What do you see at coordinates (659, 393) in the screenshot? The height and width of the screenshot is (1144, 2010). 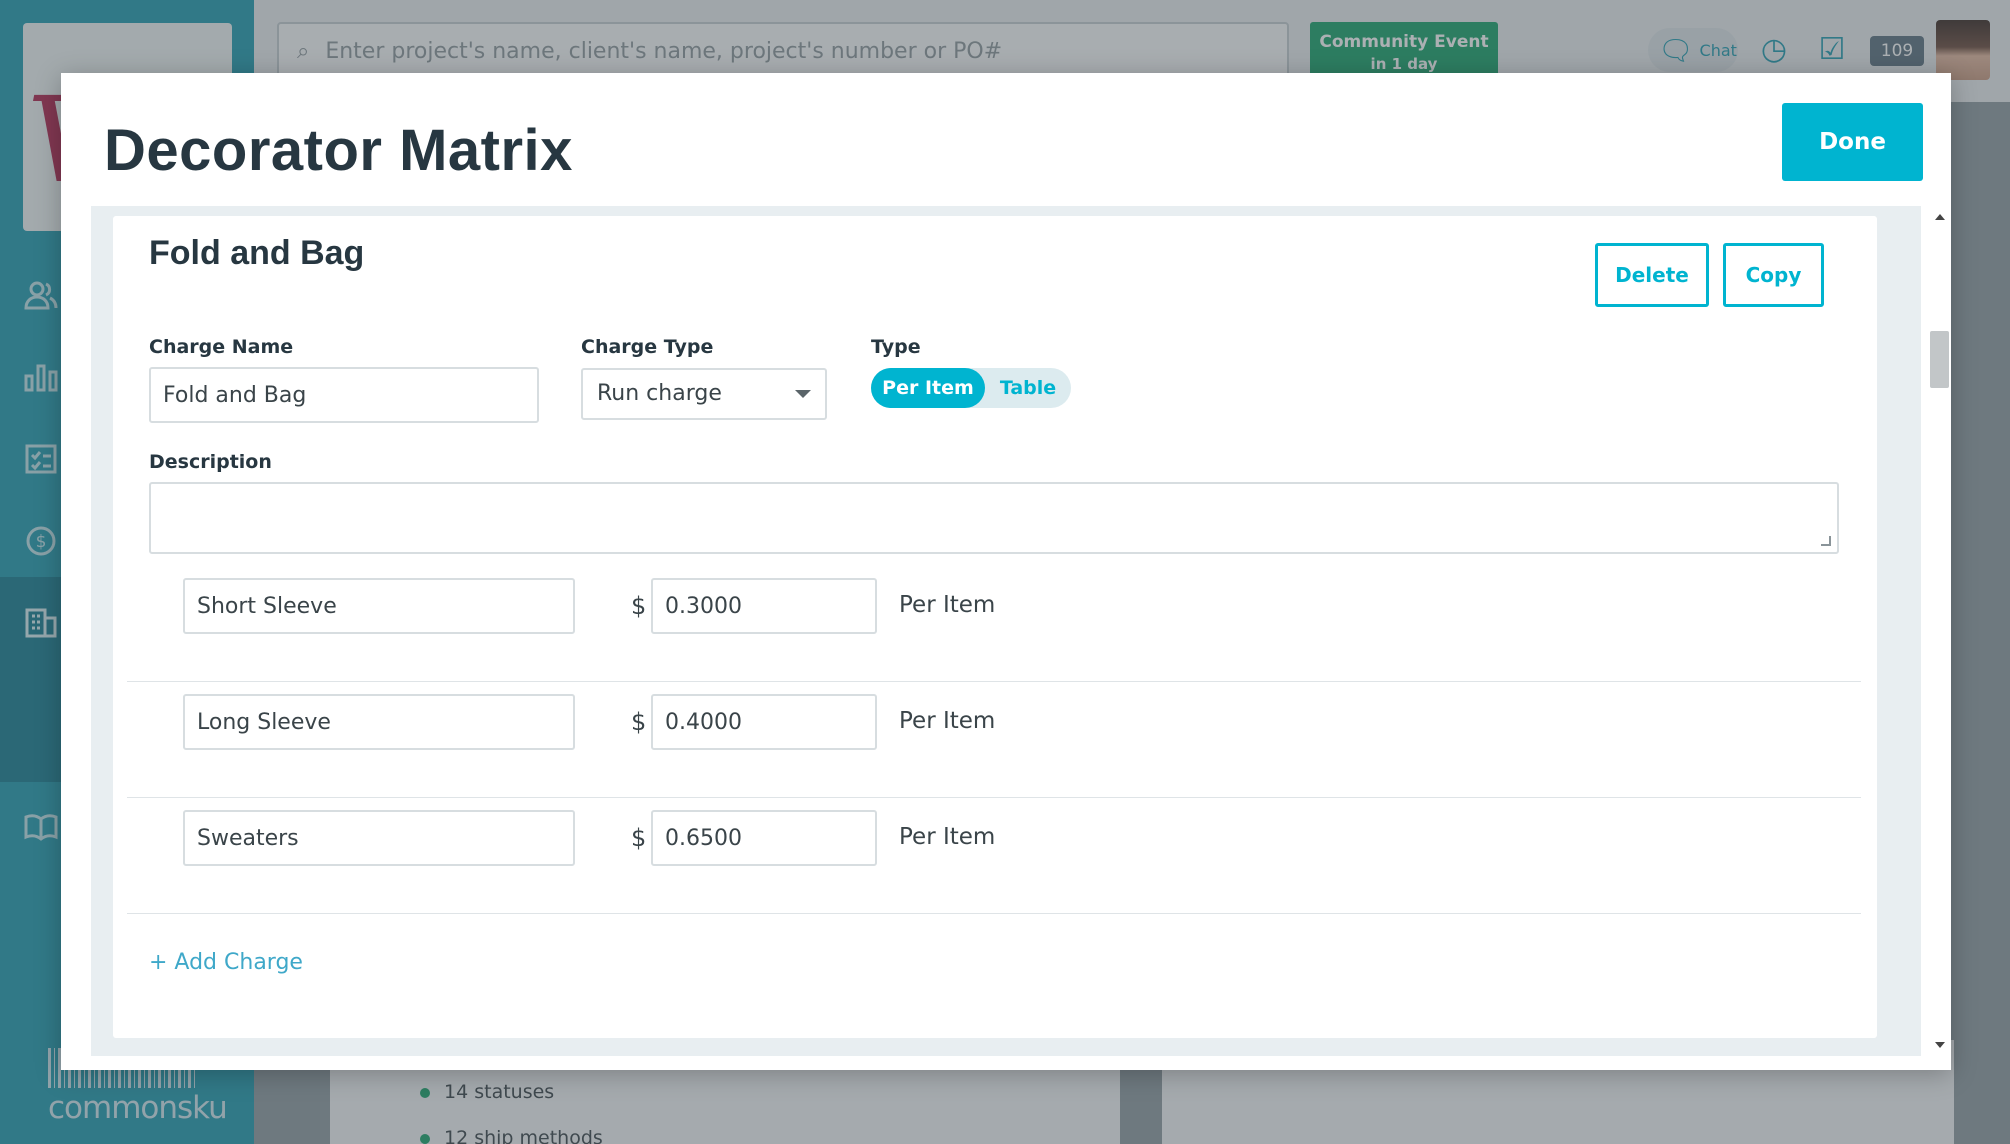 I see `charge-type-value: Run charge` at bounding box center [659, 393].